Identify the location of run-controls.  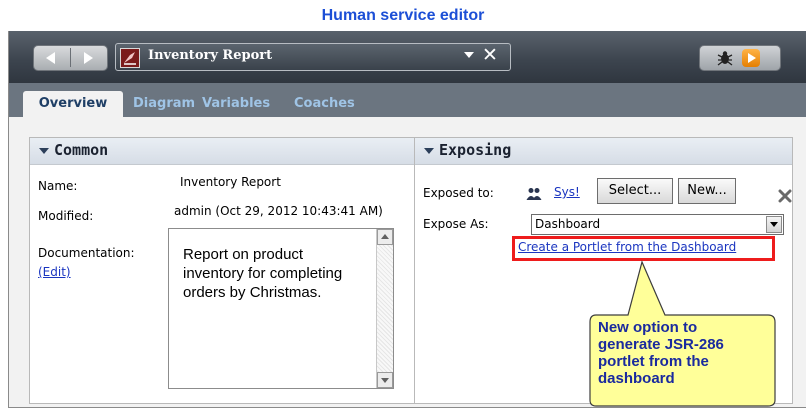
(740, 58).